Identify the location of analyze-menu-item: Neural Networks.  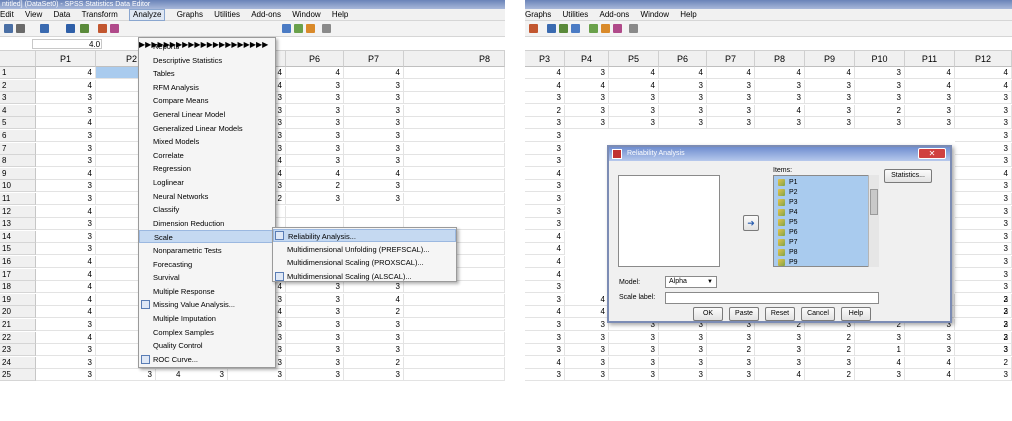
(207, 196).